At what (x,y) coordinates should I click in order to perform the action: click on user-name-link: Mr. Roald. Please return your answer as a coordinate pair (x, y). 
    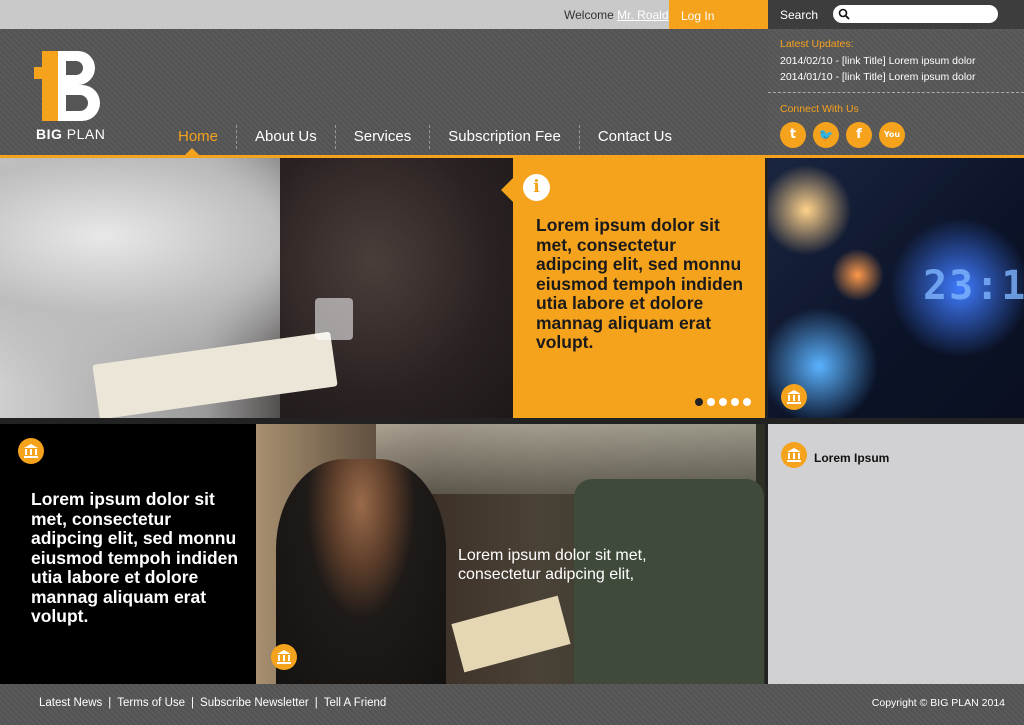
    Looking at the image, I should click on (642, 15).